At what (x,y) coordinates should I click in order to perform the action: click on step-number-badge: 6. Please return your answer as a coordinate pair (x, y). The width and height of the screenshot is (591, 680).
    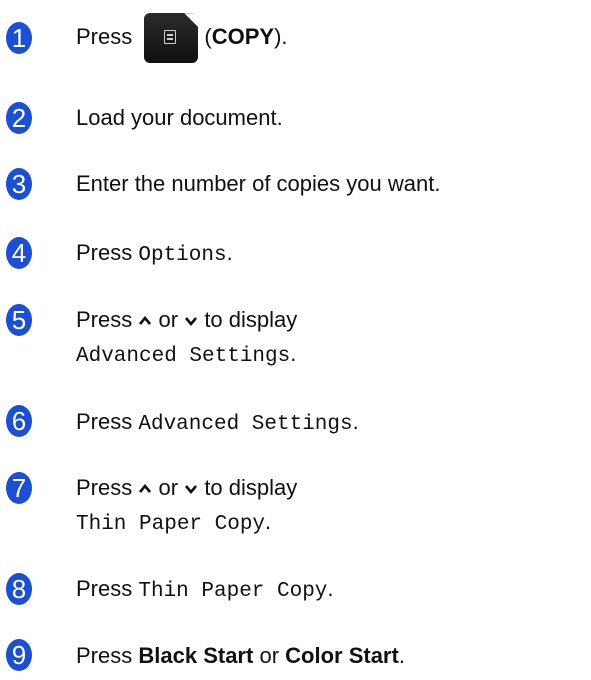
    Looking at the image, I should click on (19, 421).